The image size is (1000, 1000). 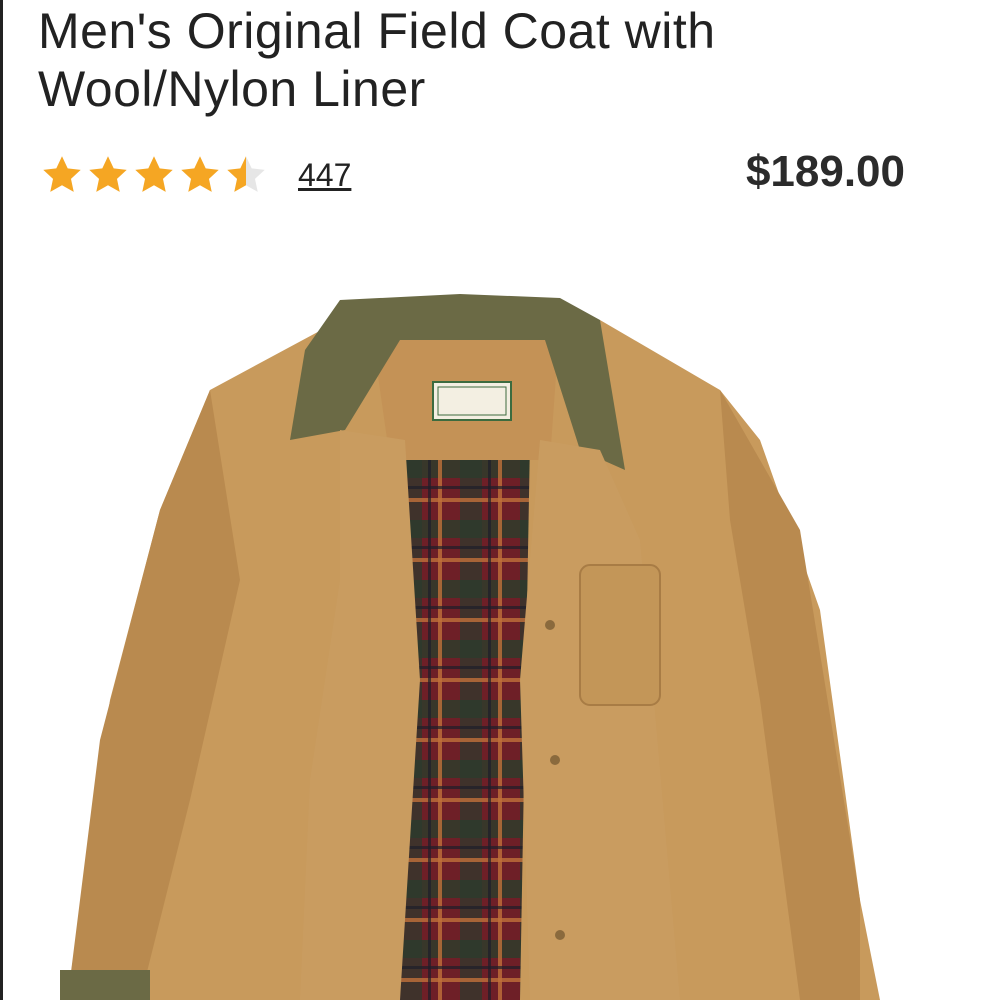 I want to click on star-rating, so click(x=154, y=175).